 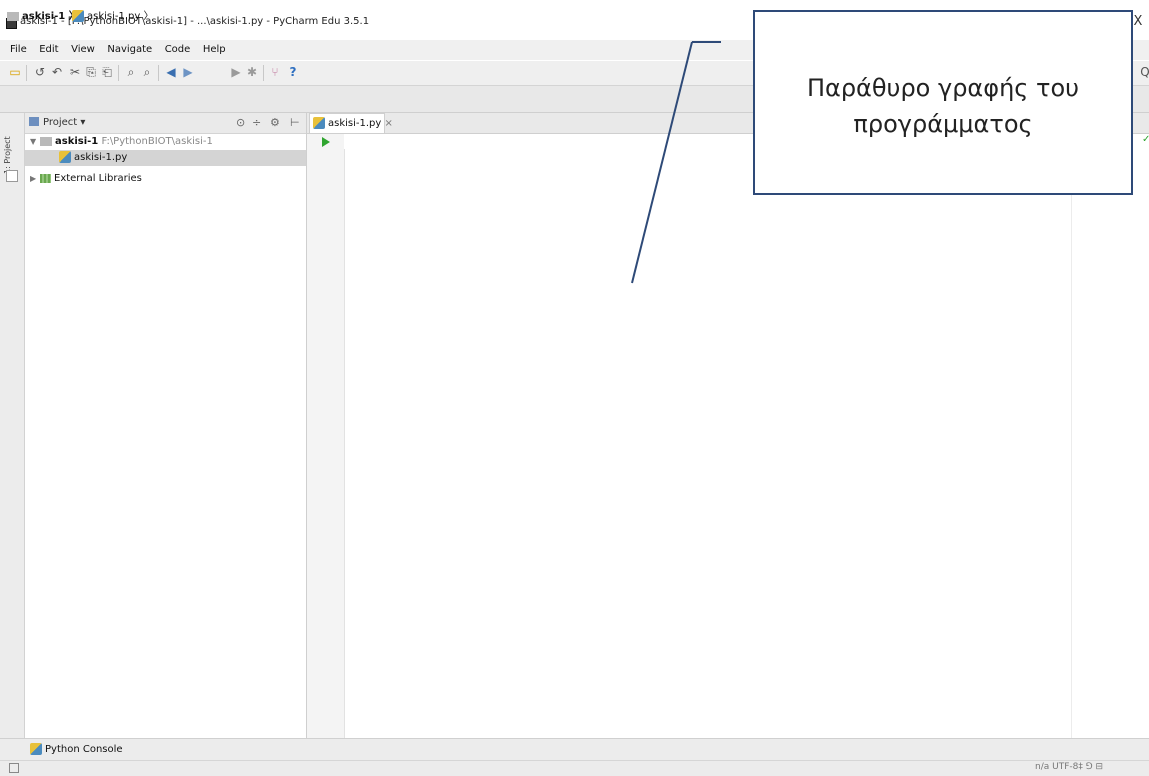 What do you see at coordinates (129, 50) in the screenshot?
I see `menu-navigate: Navigate` at bounding box center [129, 50].